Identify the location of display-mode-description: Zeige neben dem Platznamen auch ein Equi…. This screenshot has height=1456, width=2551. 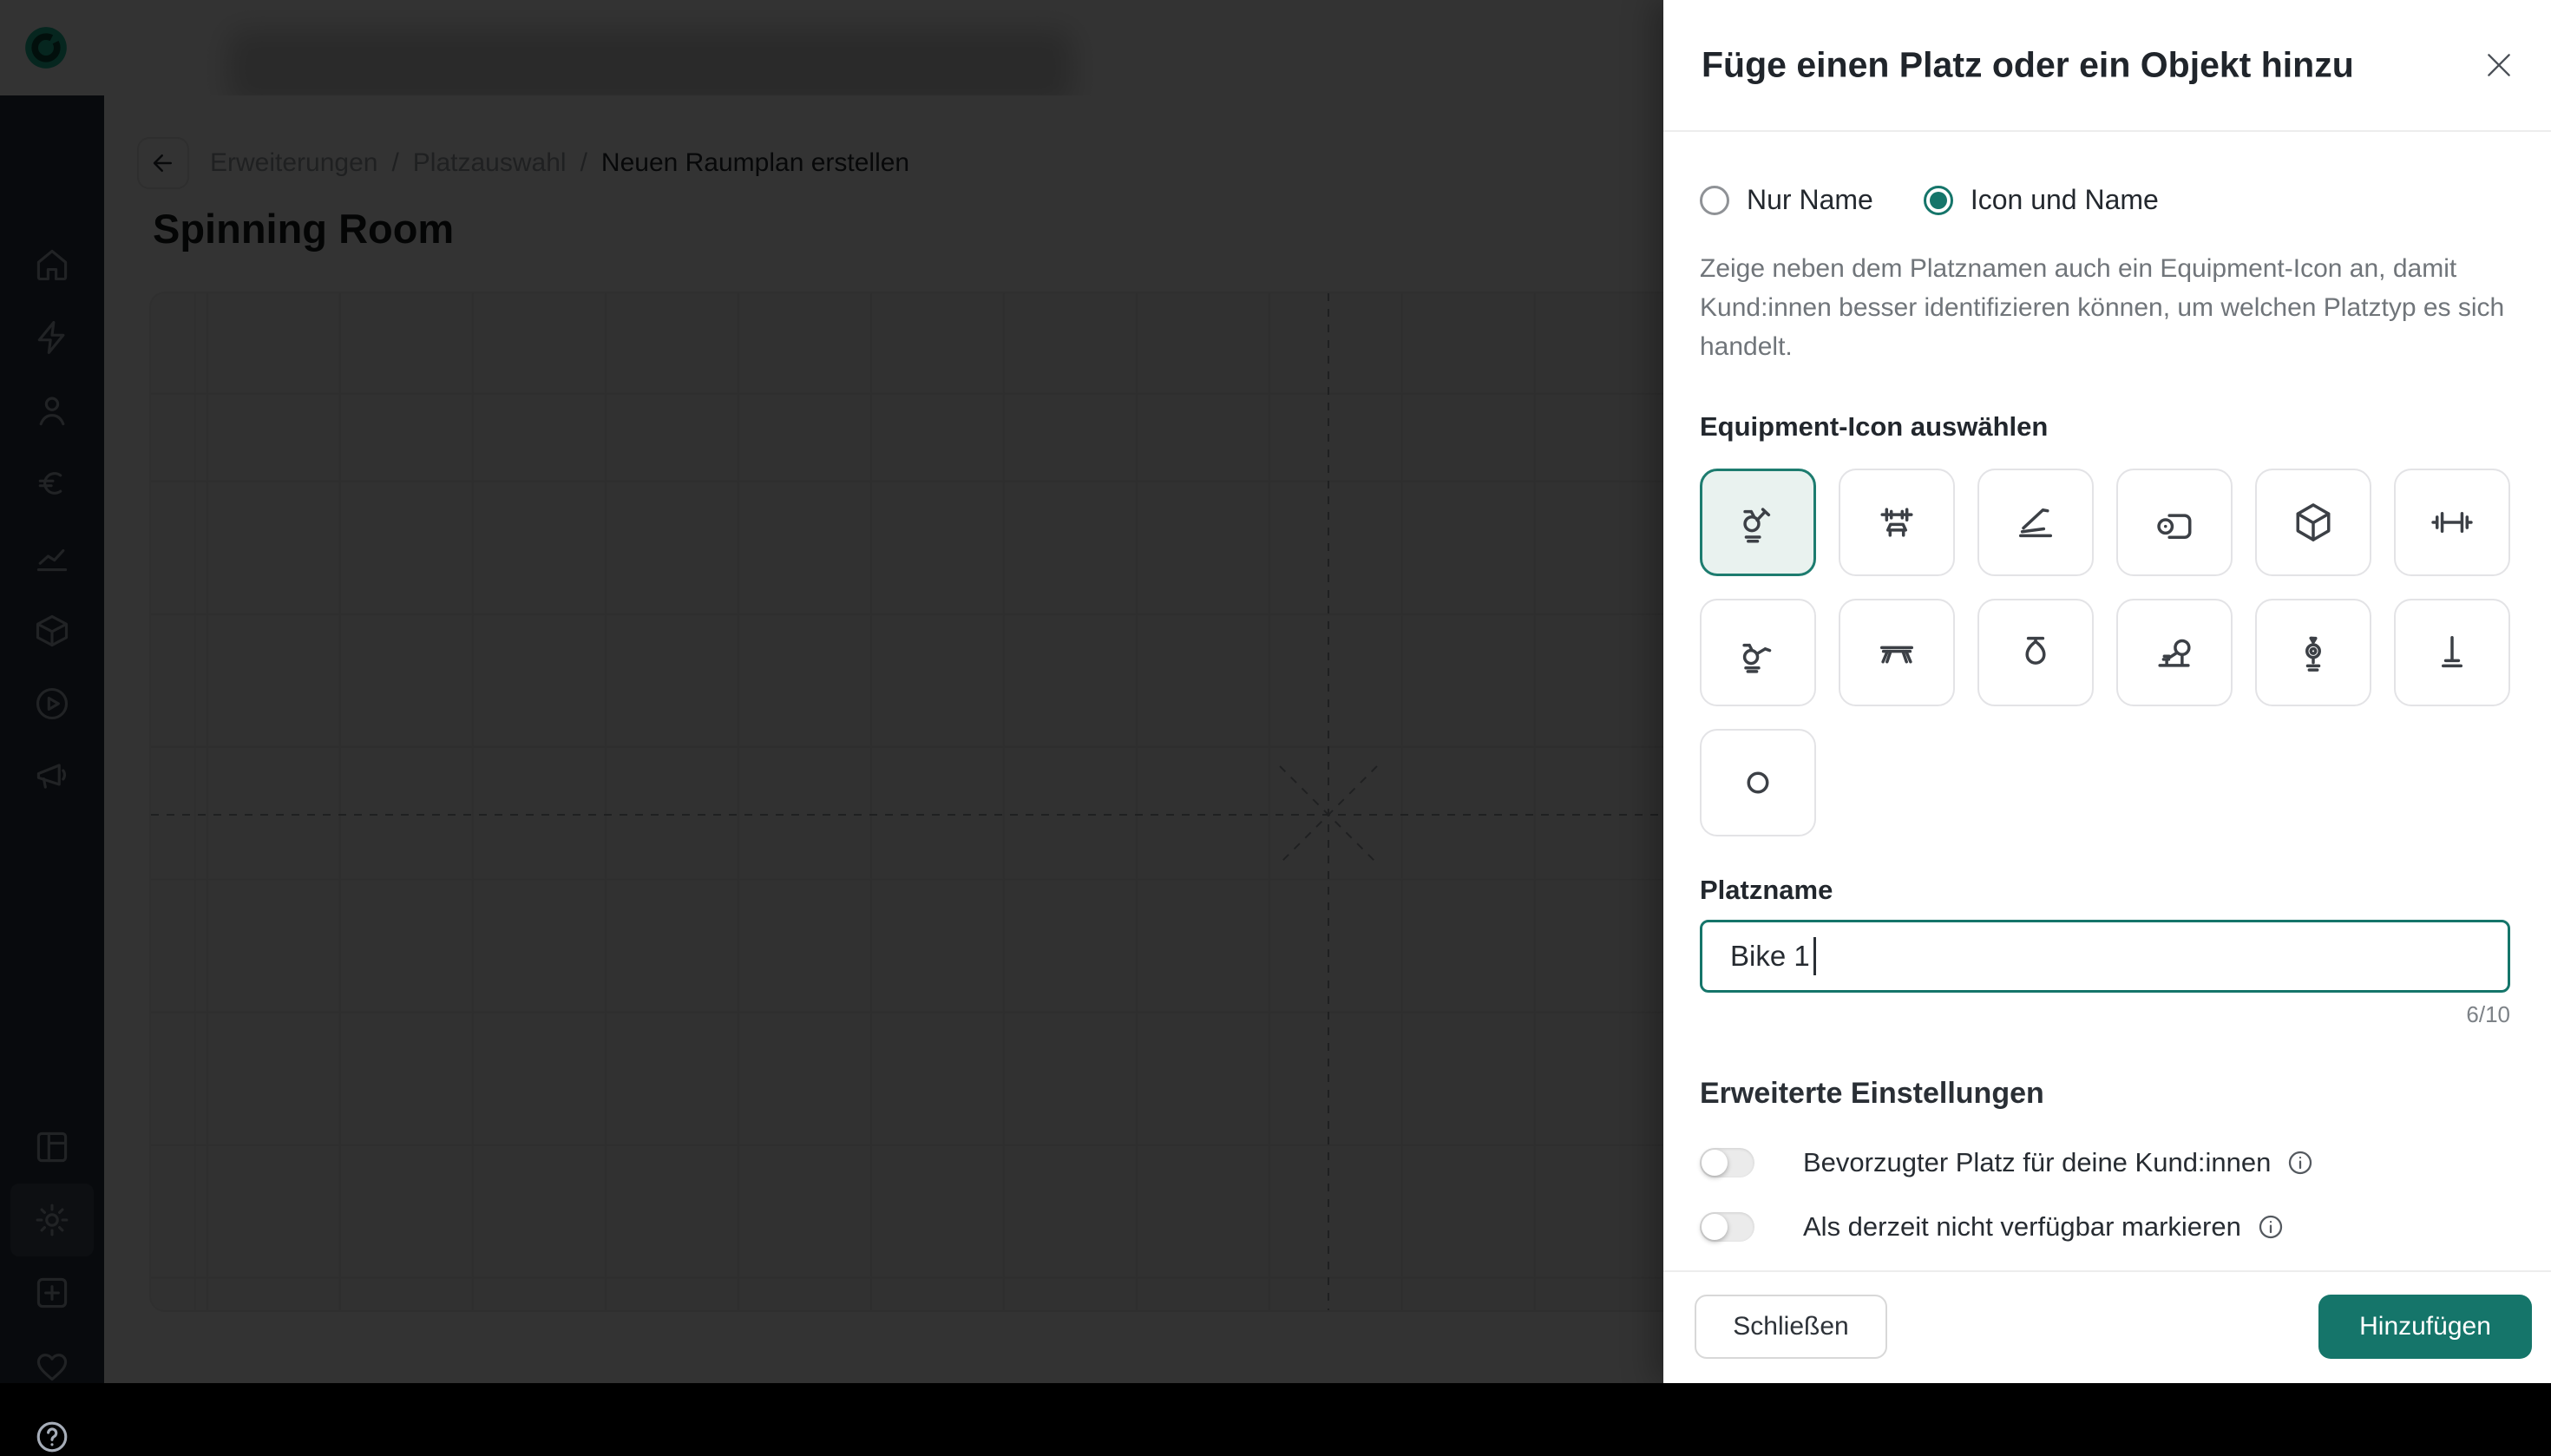
(2102, 307).